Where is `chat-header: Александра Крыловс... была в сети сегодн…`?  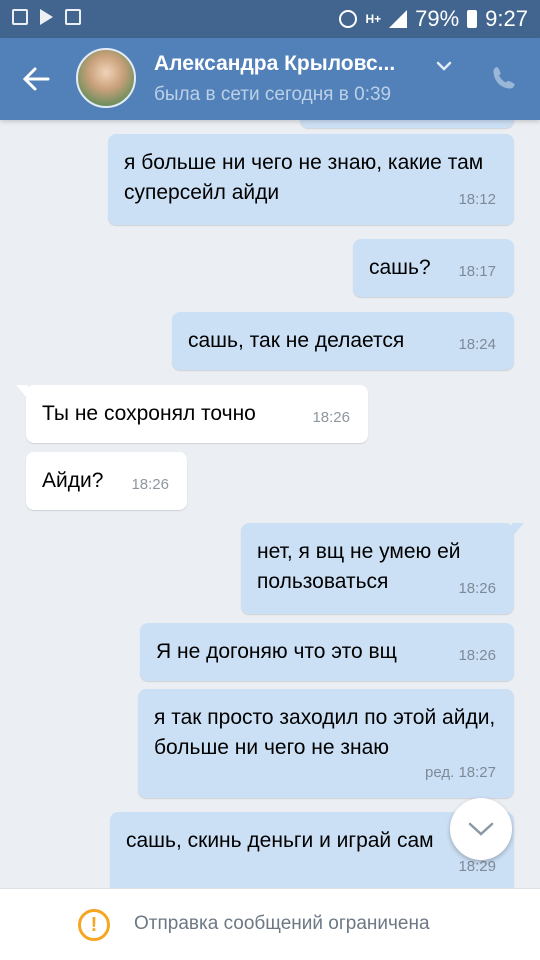
chat-header: Александра Крыловс... была в сети сегодн… is located at coordinates (270, 79).